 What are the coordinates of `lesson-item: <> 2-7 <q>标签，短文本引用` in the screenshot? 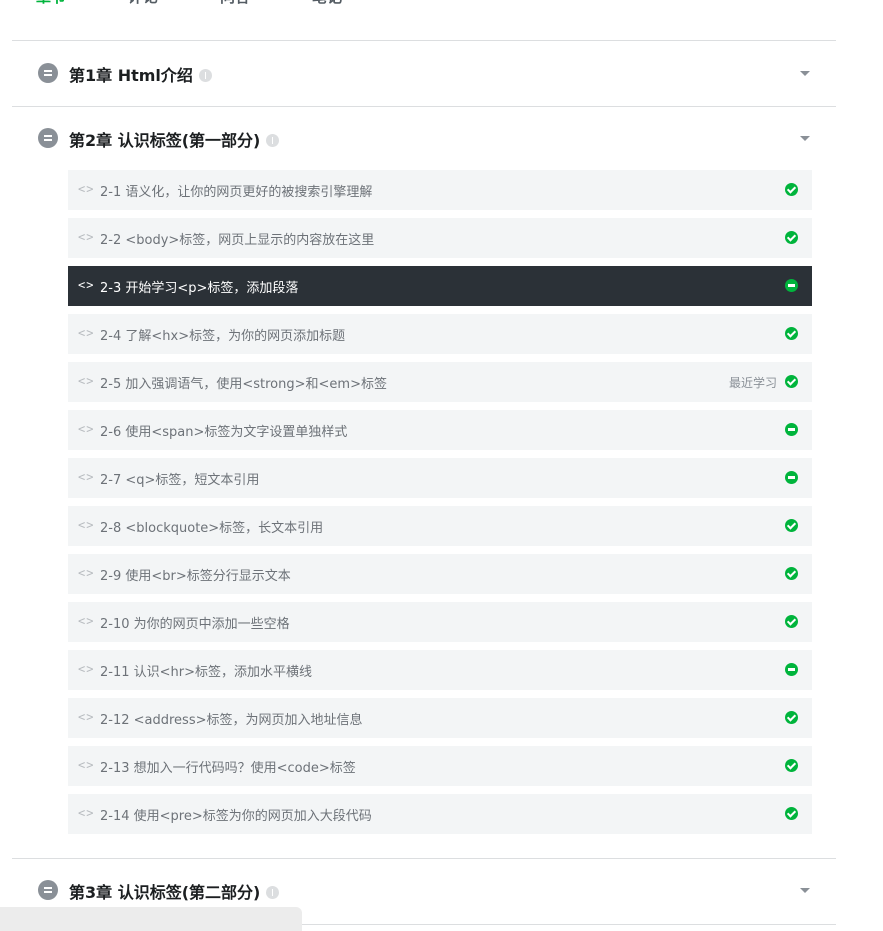 It's located at (440, 478).